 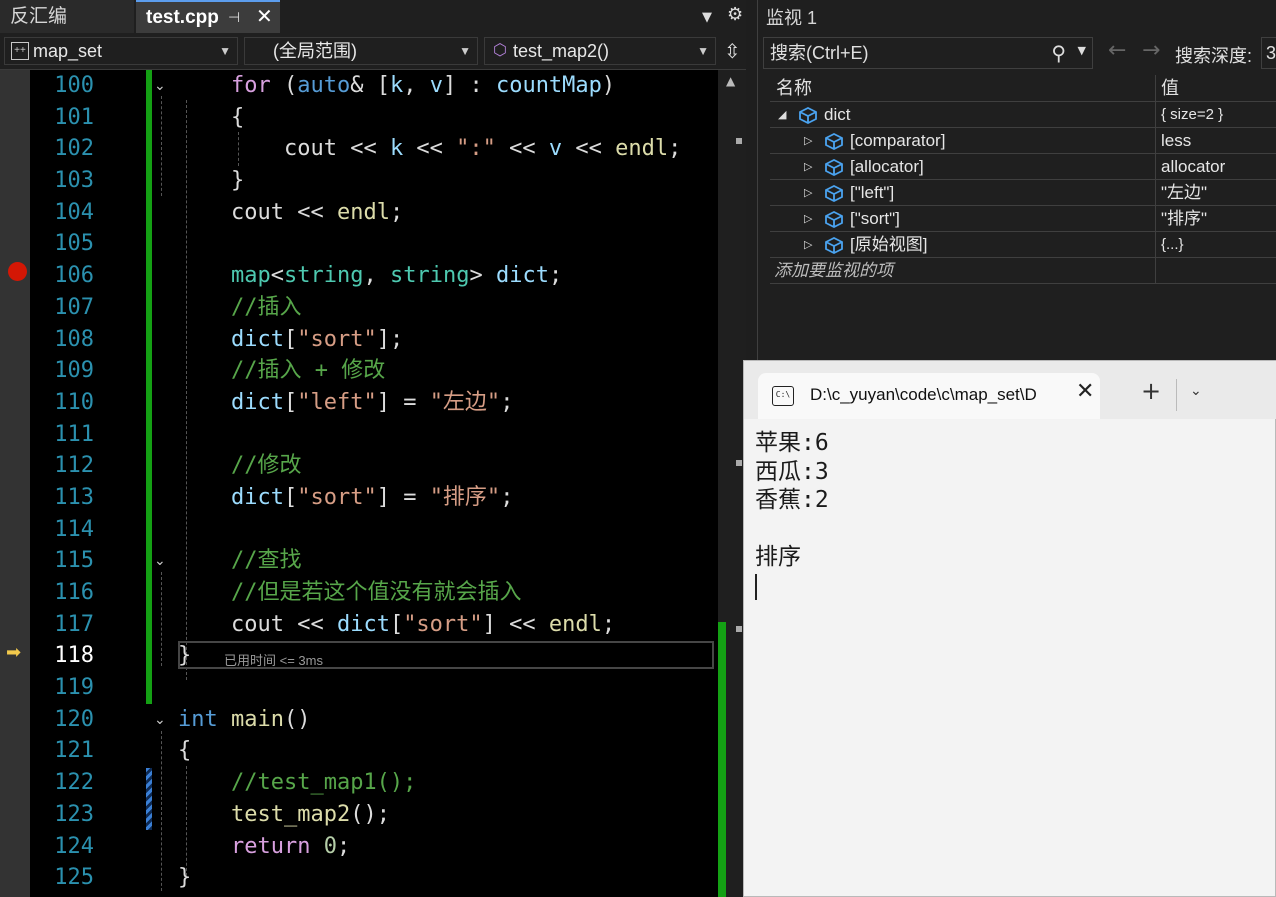 What do you see at coordinates (875, 218) in the screenshot?
I see `watch-item-name: ["sort"]` at bounding box center [875, 218].